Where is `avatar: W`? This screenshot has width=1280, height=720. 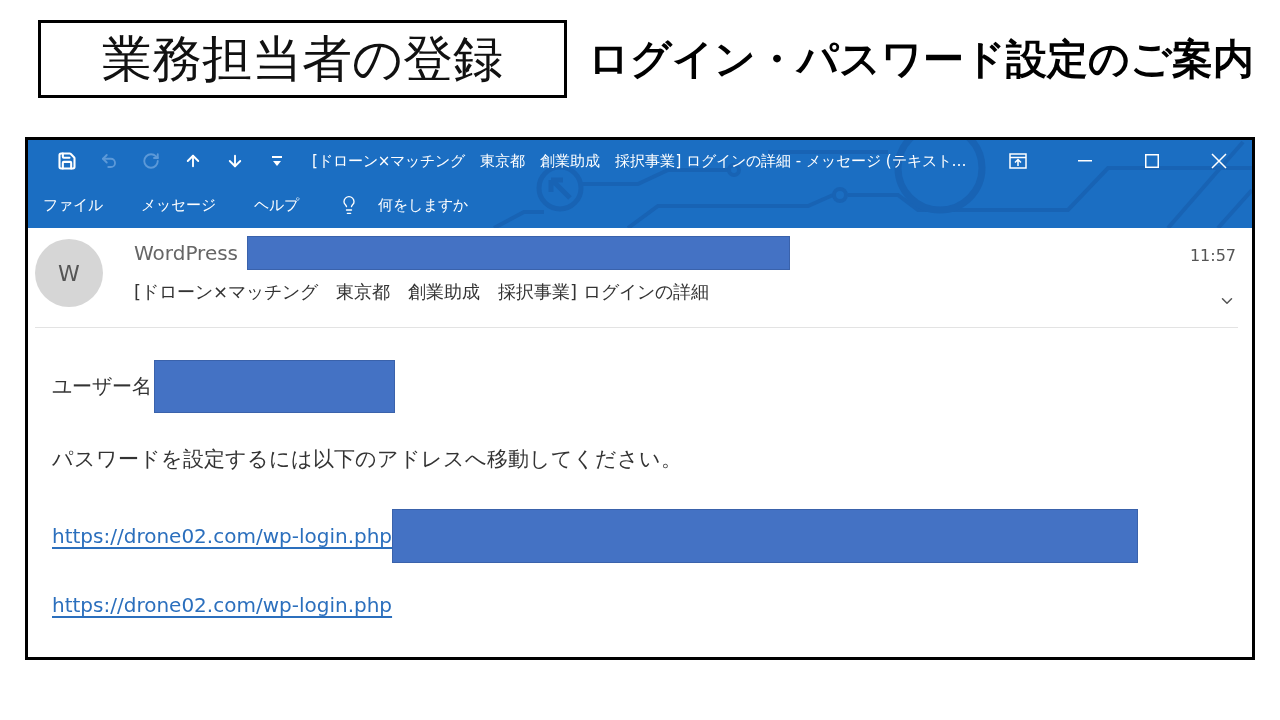
avatar: W is located at coordinates (69, 273).